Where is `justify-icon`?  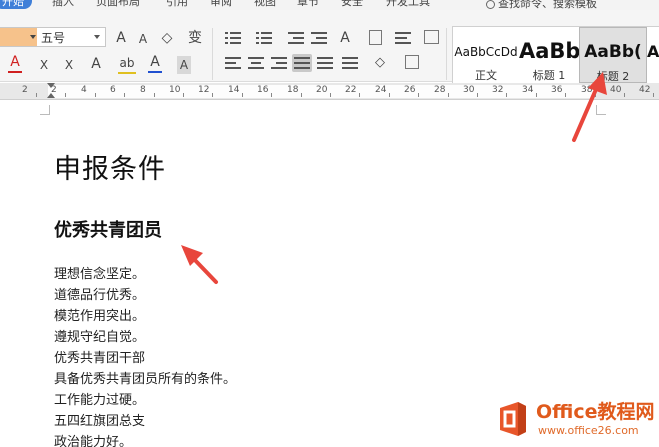 justify-icon is located at coordinates (302, 63).